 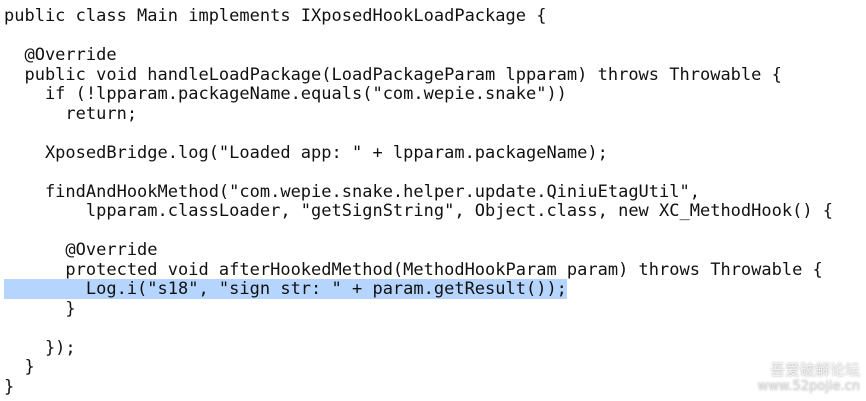 What do you see at coordinates (808, 386) in the screenshot?
I see `watermark-url: www.52pojie.cn` at bounding box center [808, 386].